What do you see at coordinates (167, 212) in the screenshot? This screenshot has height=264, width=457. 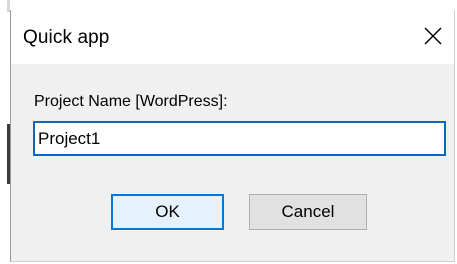 I see `ok-button: OK` at bounding box center [167, 212].